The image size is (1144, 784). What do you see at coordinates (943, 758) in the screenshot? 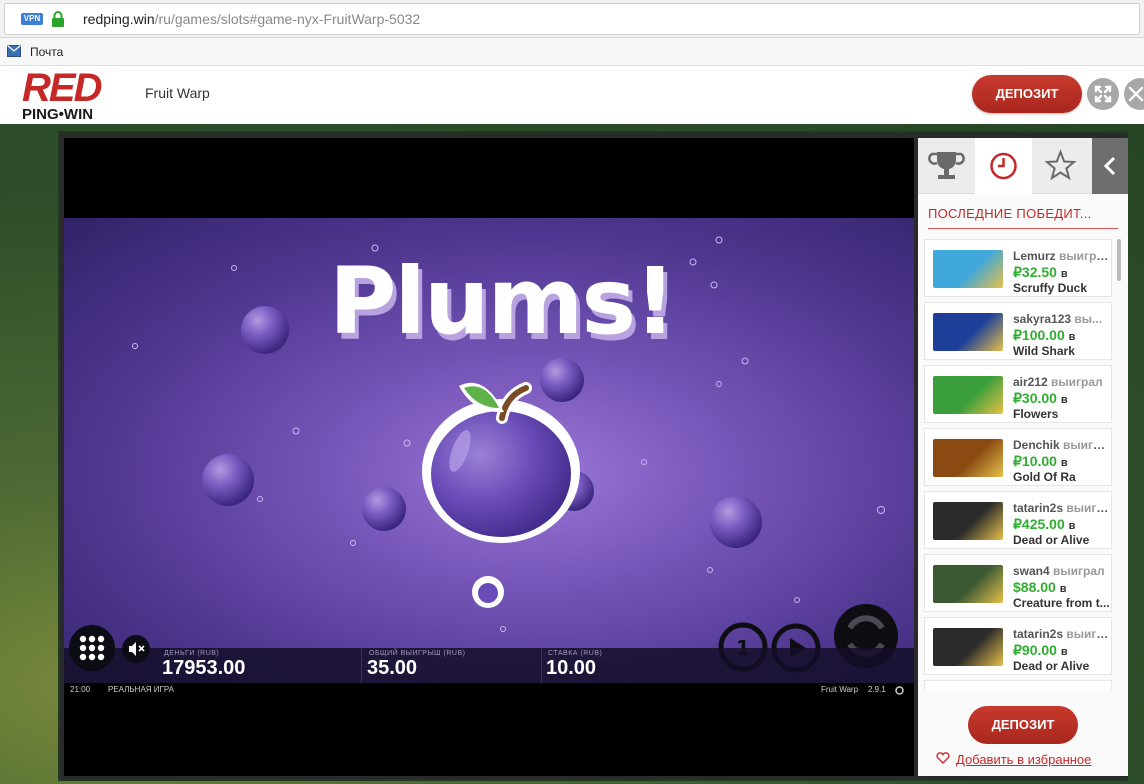
I see `heart-icon` at bounding box center [943, 758].